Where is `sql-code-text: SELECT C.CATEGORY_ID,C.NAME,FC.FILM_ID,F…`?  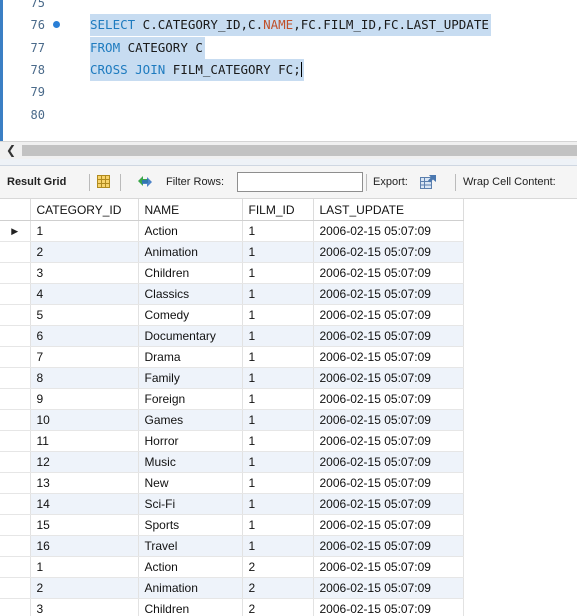 sql-code-text: SELECT C.CATEGORY_ID,C.NAME,FC.FILM_ID,F… is located at coordinates (290, 25).